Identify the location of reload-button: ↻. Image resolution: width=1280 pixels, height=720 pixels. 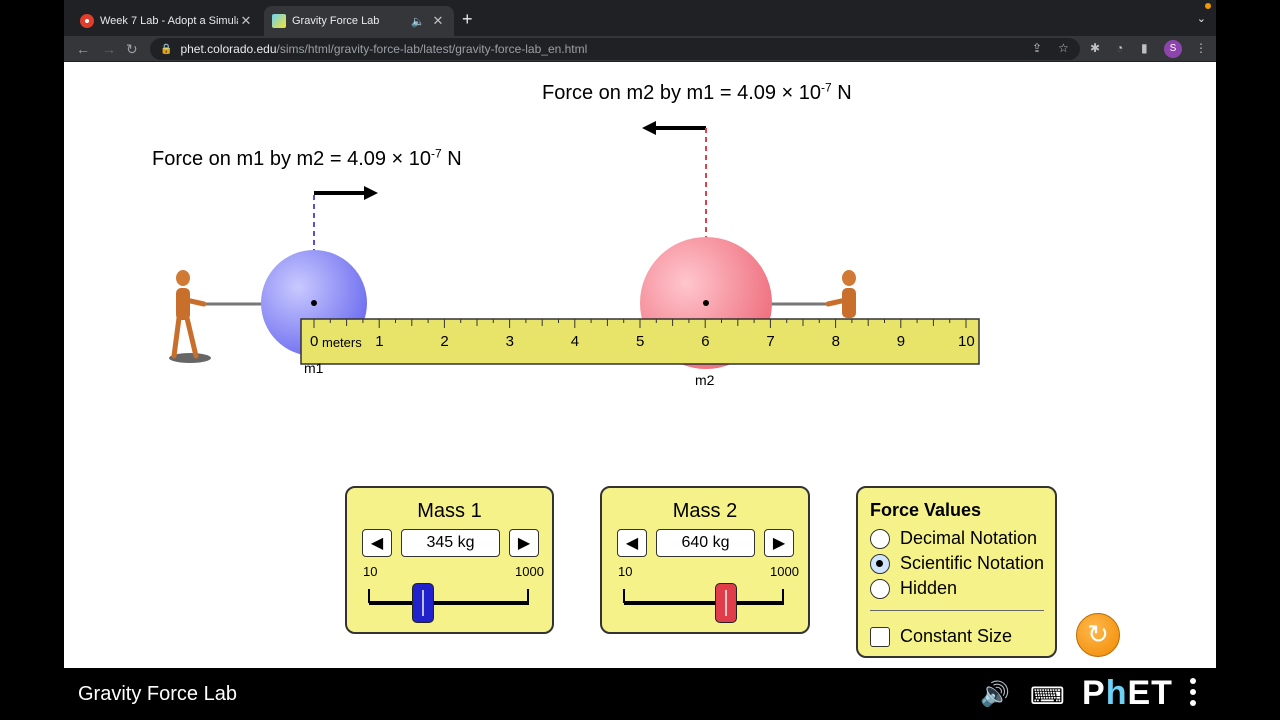
(132, 49).